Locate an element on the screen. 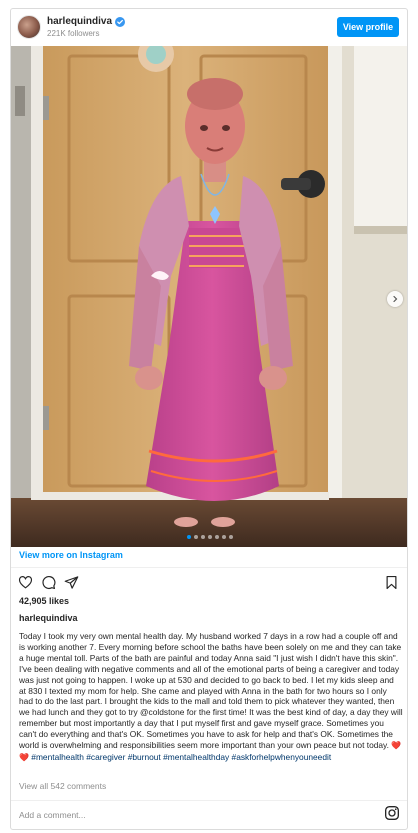  username: harlequindiva is located at coordinates (79, 21).